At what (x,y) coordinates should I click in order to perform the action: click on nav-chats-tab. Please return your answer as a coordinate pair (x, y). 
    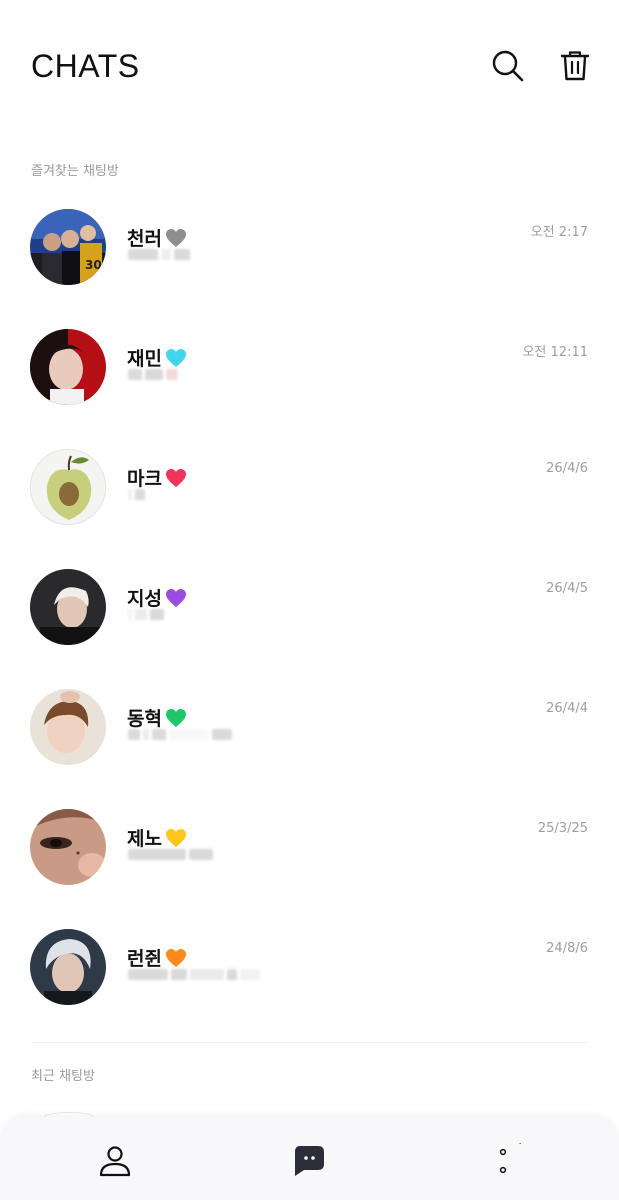
    Looking at the image, I should click on (309, 1161).